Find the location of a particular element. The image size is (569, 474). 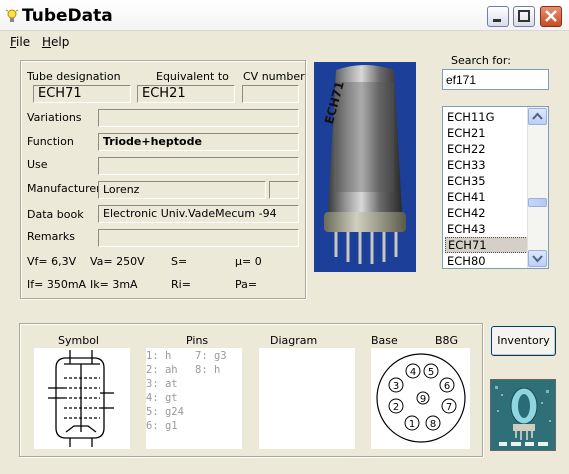

manufacturer-label: Manufacturer is located at coordinates (64, 188).